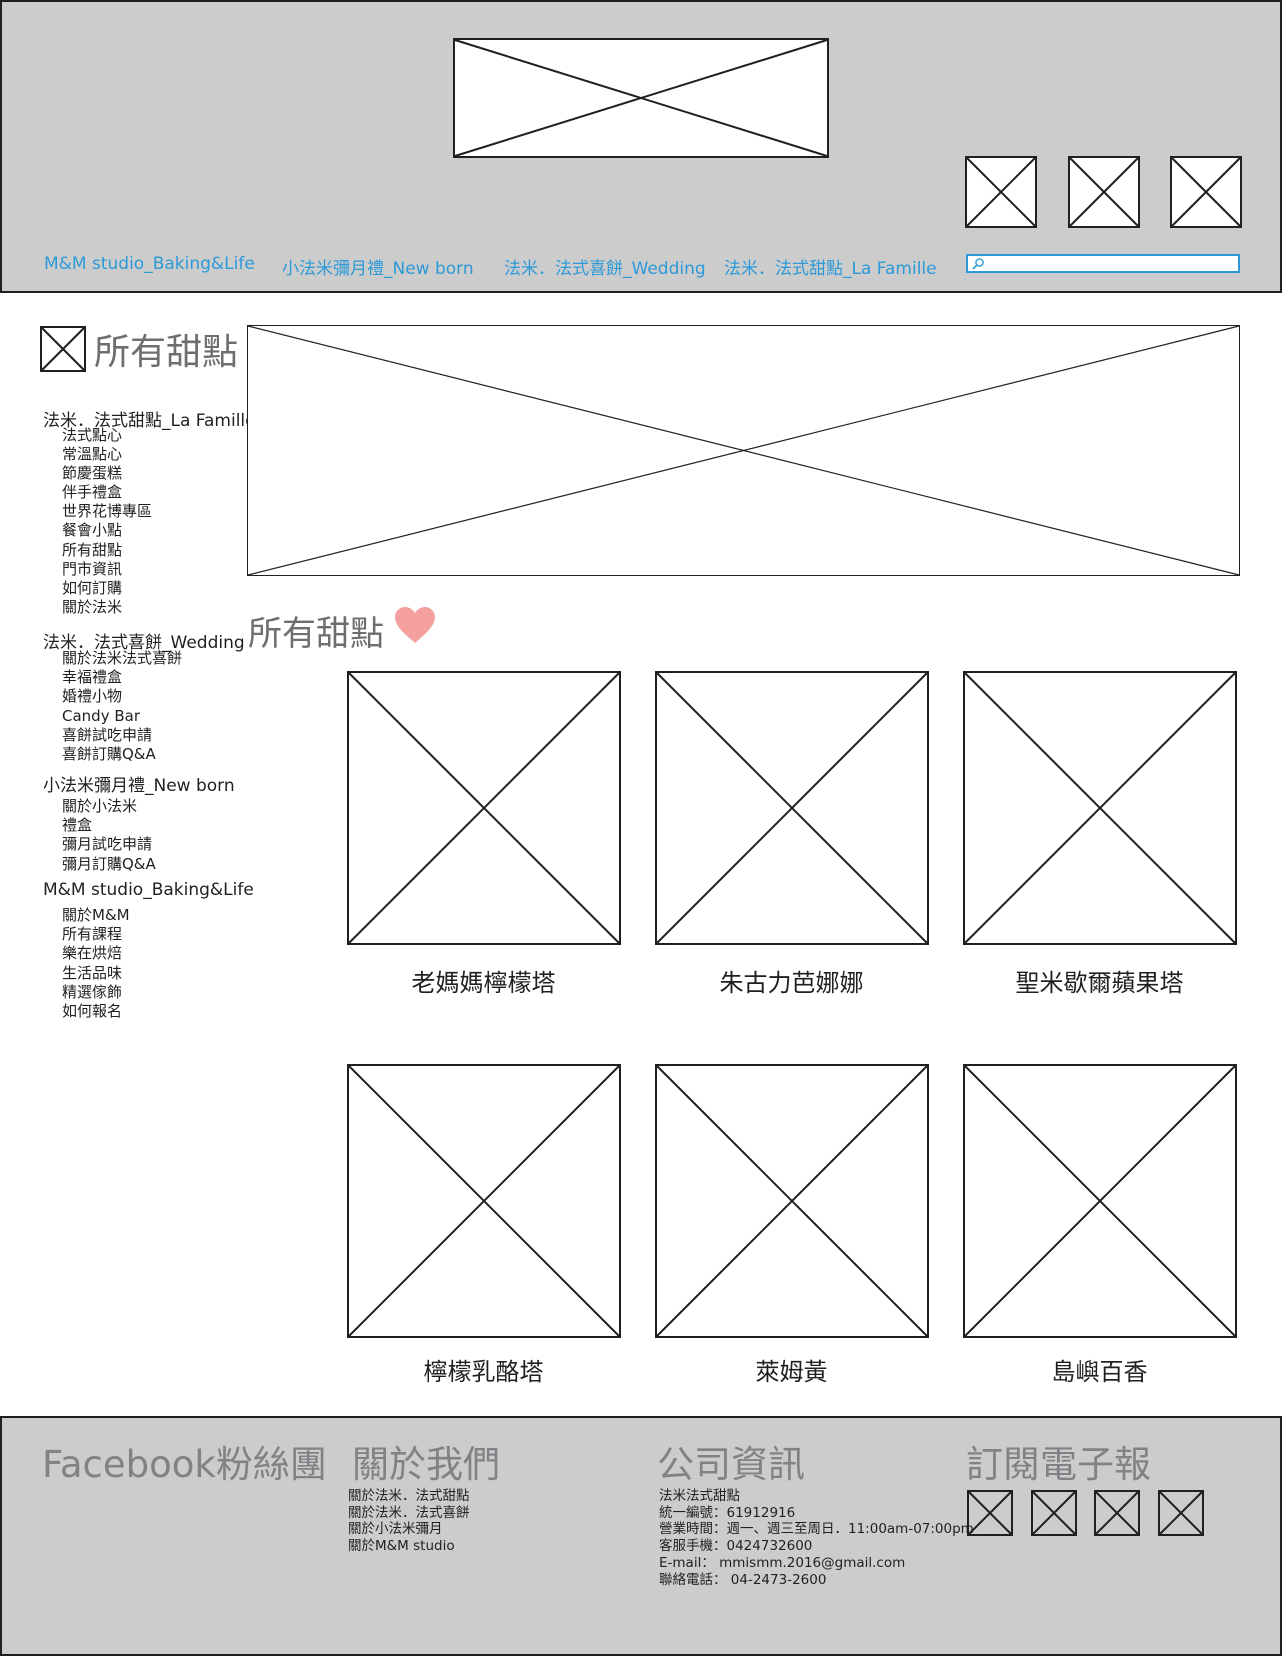  Describe the element at coordinates (736, 1546) in the screenshot. I see `footer-company-line: 客服手機：0424732600` at that location.